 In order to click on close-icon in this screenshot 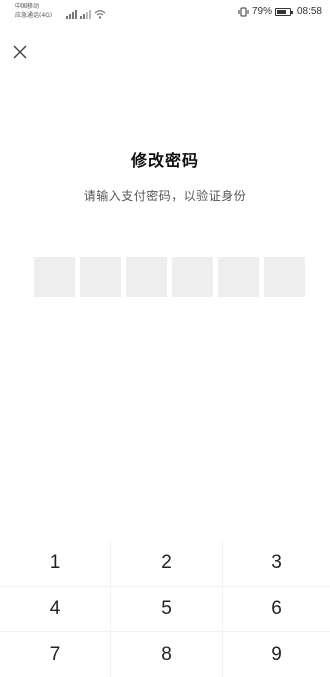, I will do `click(20, 52)`.